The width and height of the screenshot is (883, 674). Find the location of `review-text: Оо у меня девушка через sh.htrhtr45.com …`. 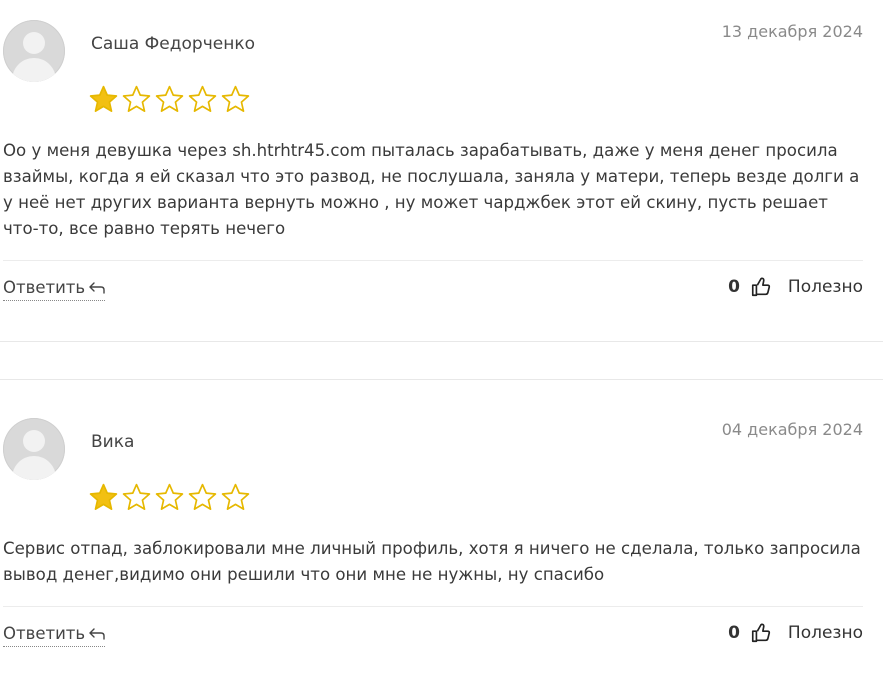

review-text: Оо у меня девушка через sh.htrhtr45.com … is located at coordinates (431, 189).